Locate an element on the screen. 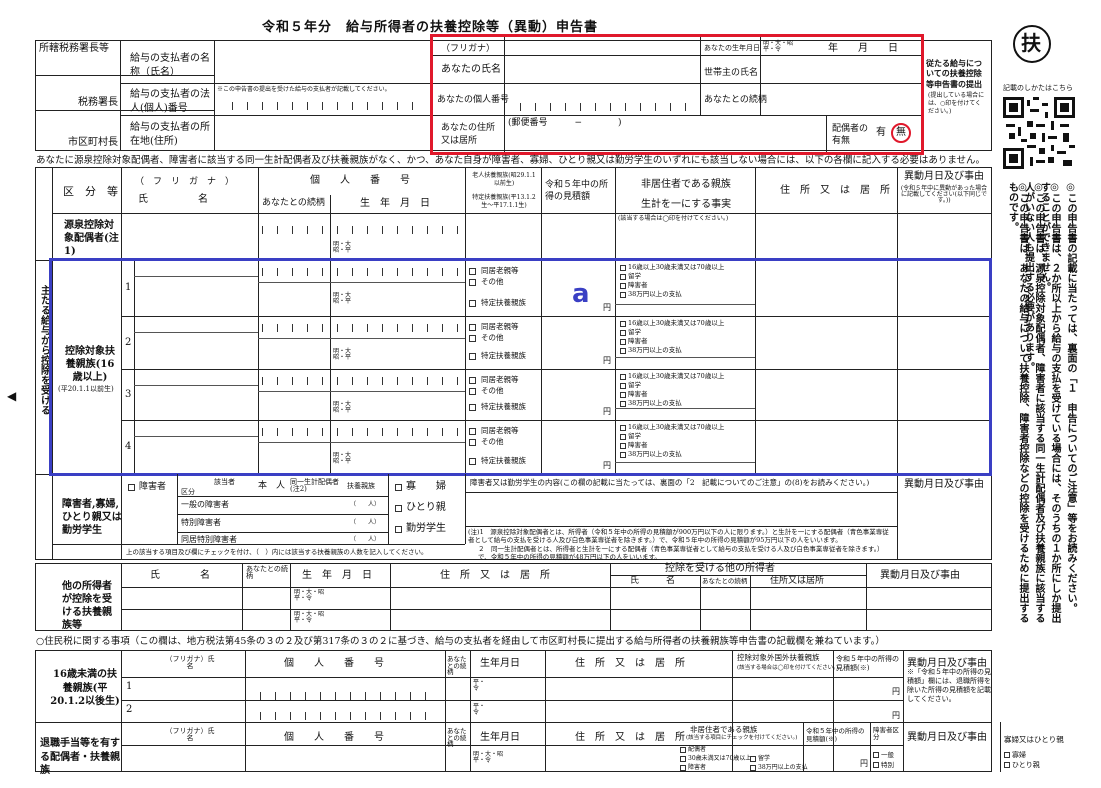 This screenshot has width=1101, height=788. resident-era-3: 明・大・昭平・令 is located at coordinates (488, 758).